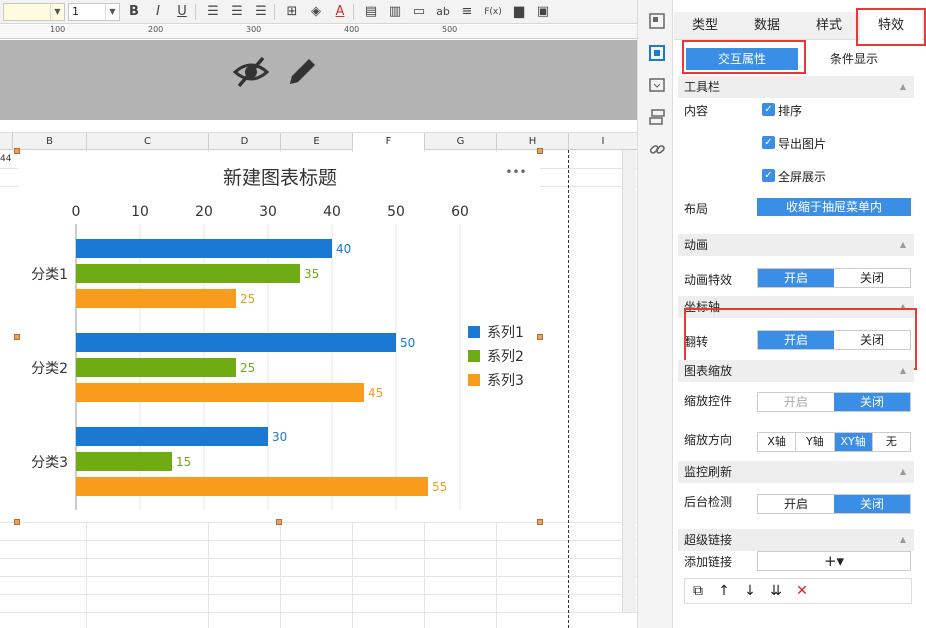 The image size is (926, 628). Describe the element at coordinates (796, 245) in the screenshot. I see `section-animation: 动画 ▲` at that location.